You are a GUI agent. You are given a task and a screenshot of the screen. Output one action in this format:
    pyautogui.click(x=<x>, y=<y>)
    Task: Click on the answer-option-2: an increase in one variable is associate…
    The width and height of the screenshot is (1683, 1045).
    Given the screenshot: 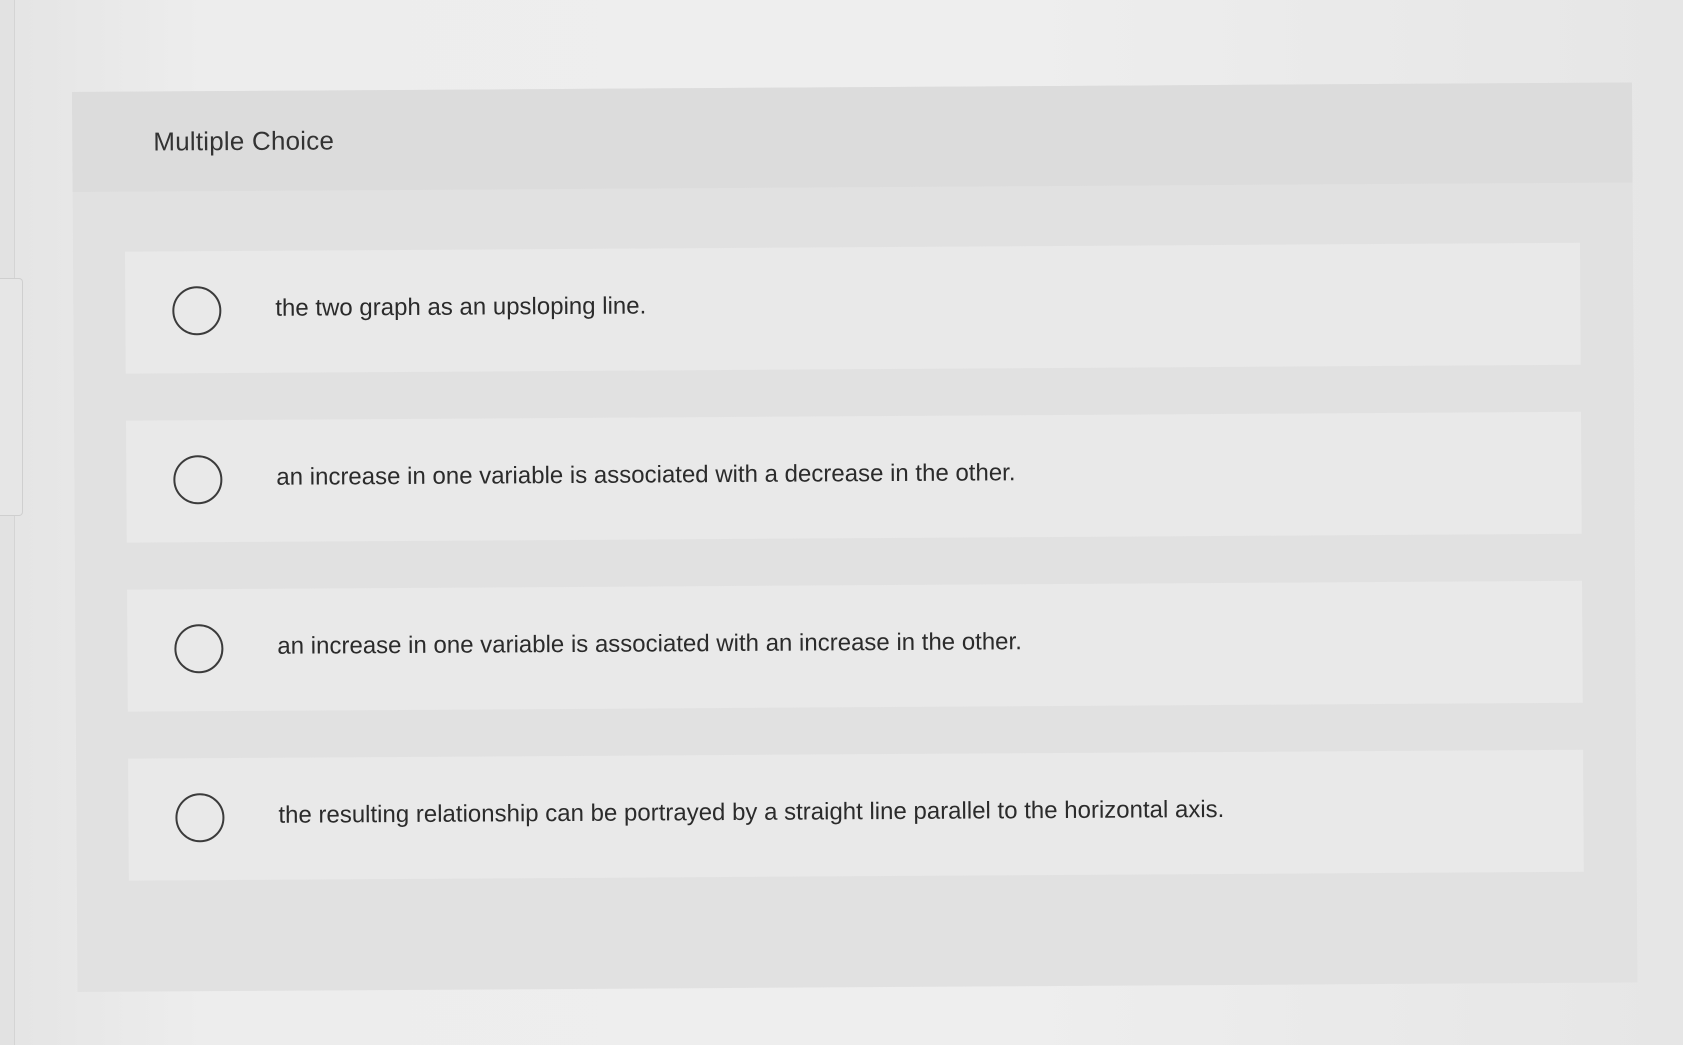 What is the action you would take?
    pyautogui.click(x=854, y=477)
    